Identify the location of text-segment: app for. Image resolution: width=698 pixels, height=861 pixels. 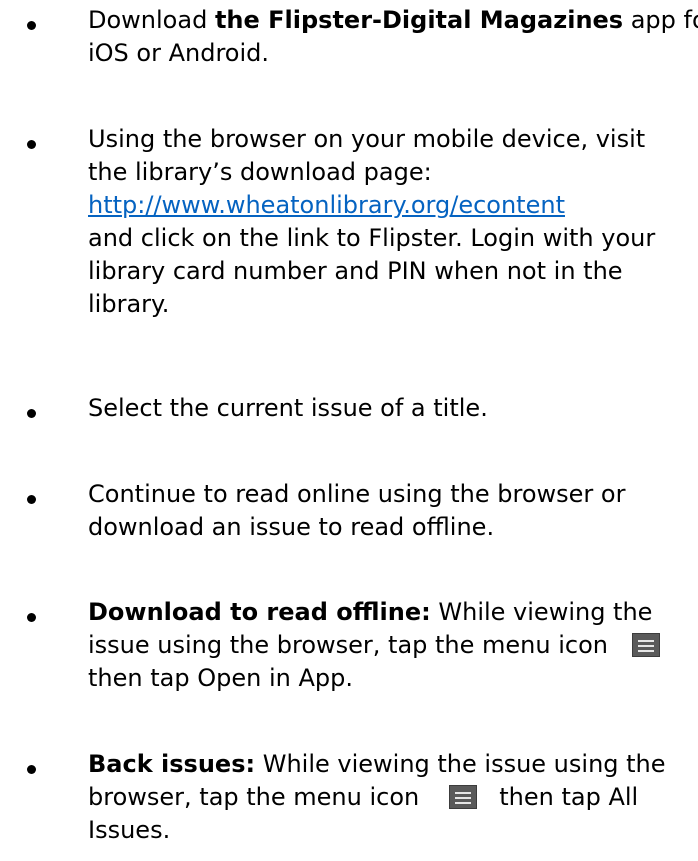
(664, 20).